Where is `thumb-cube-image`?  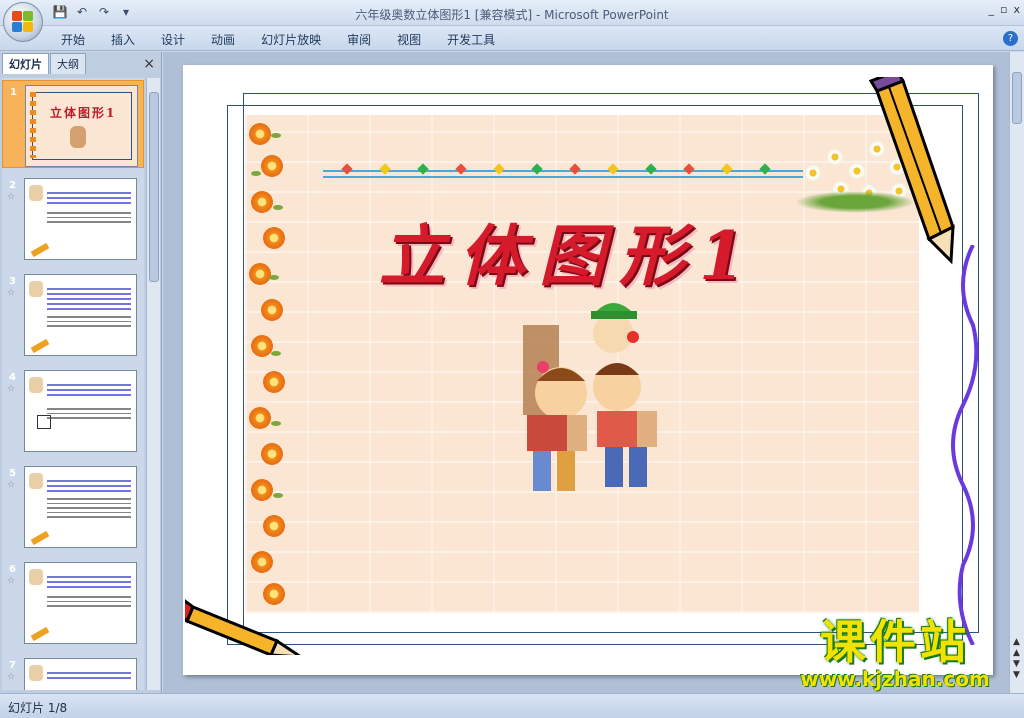
thumb-cube-image is located at coordinates (44, 422).